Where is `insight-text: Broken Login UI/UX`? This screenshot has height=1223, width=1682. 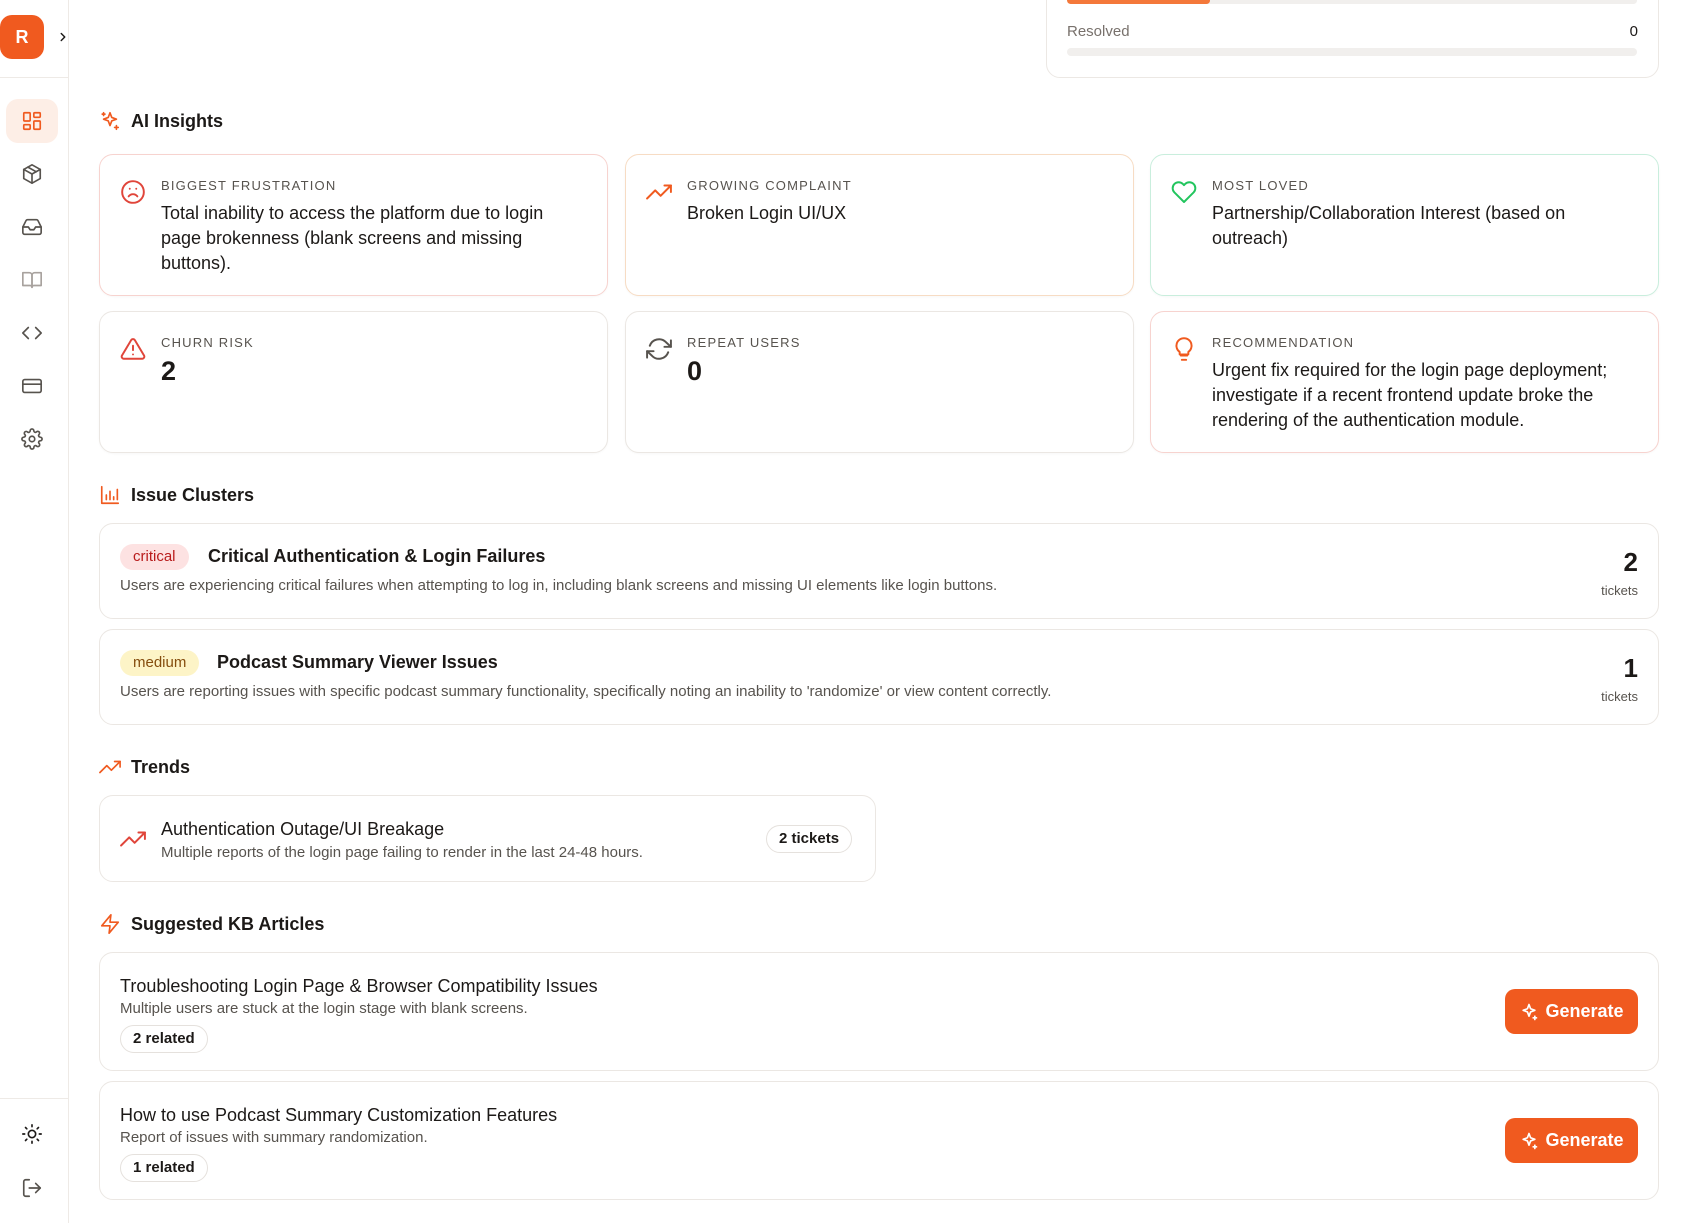
insight-text: Broken Login UI/UX is located at coordinates (767, 213).